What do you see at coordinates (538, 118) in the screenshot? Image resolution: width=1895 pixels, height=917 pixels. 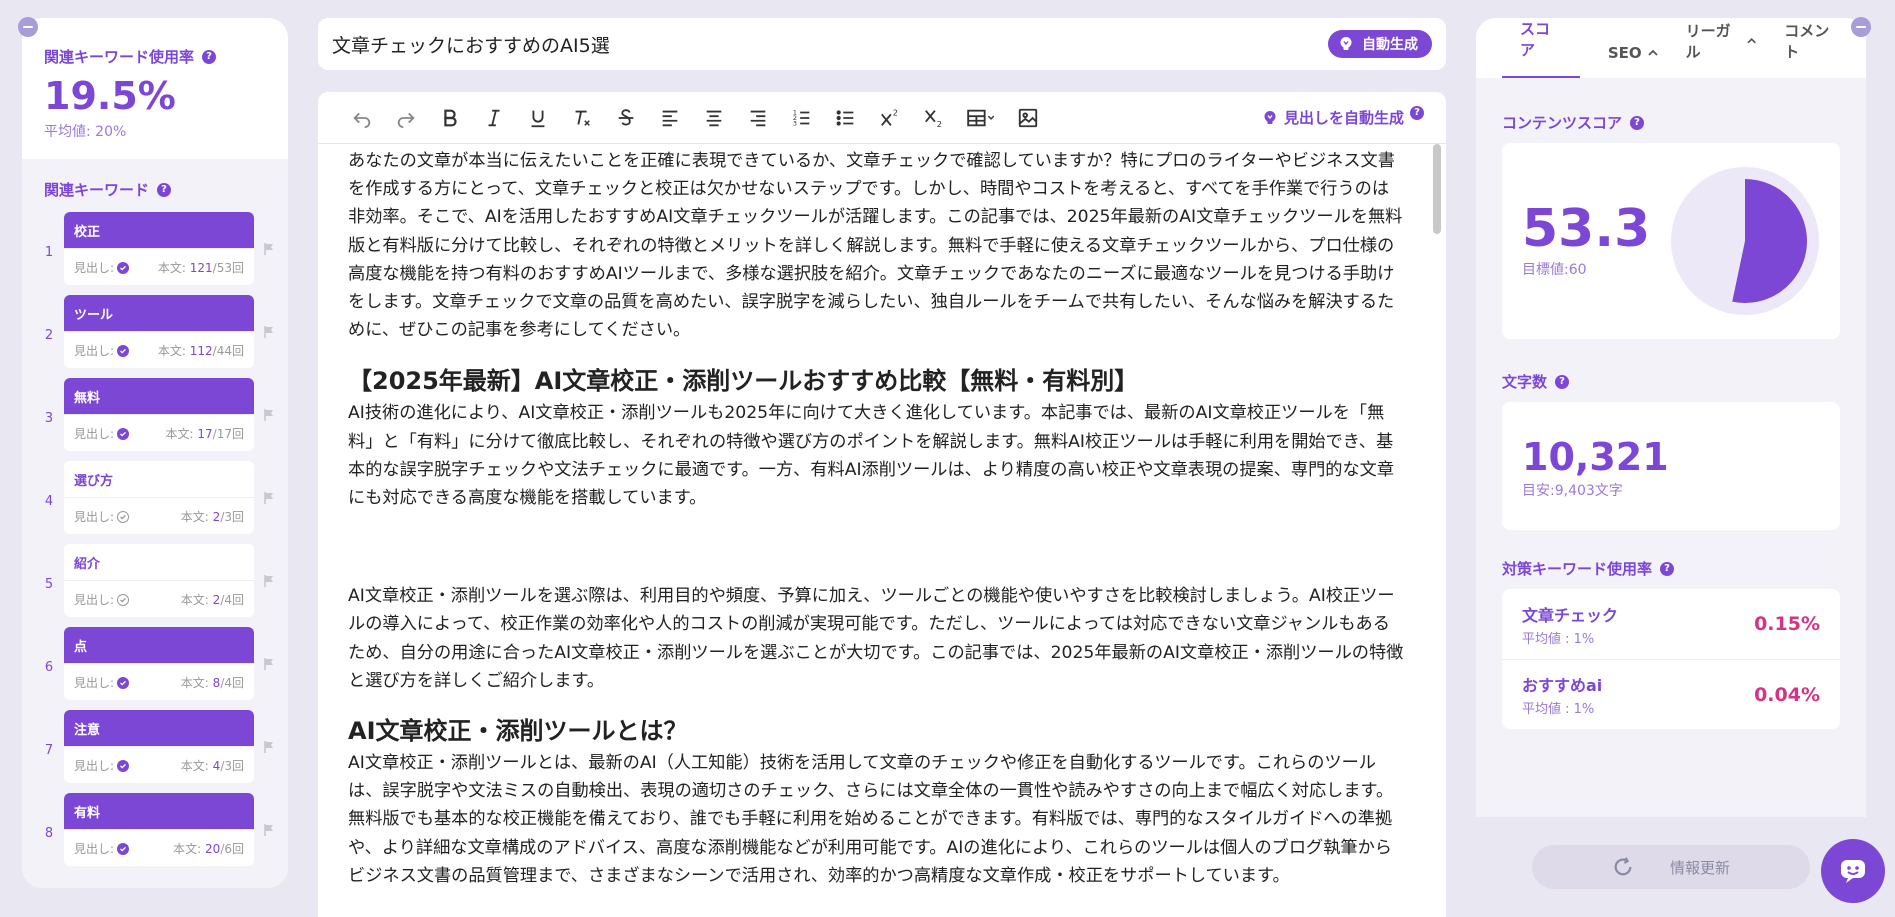 I see `underline-button` at bounding box center [538, 118].